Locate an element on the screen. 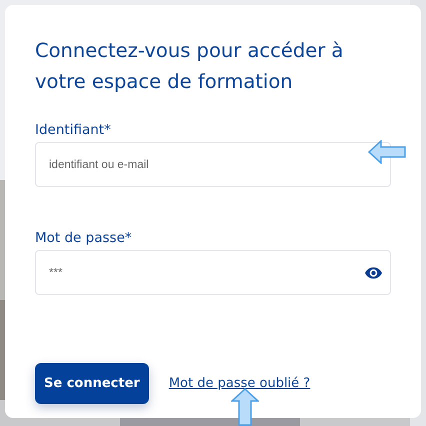 This screenshot has width=426, height=426. field-label: Identifiant* is located at coordinates (73, 130).